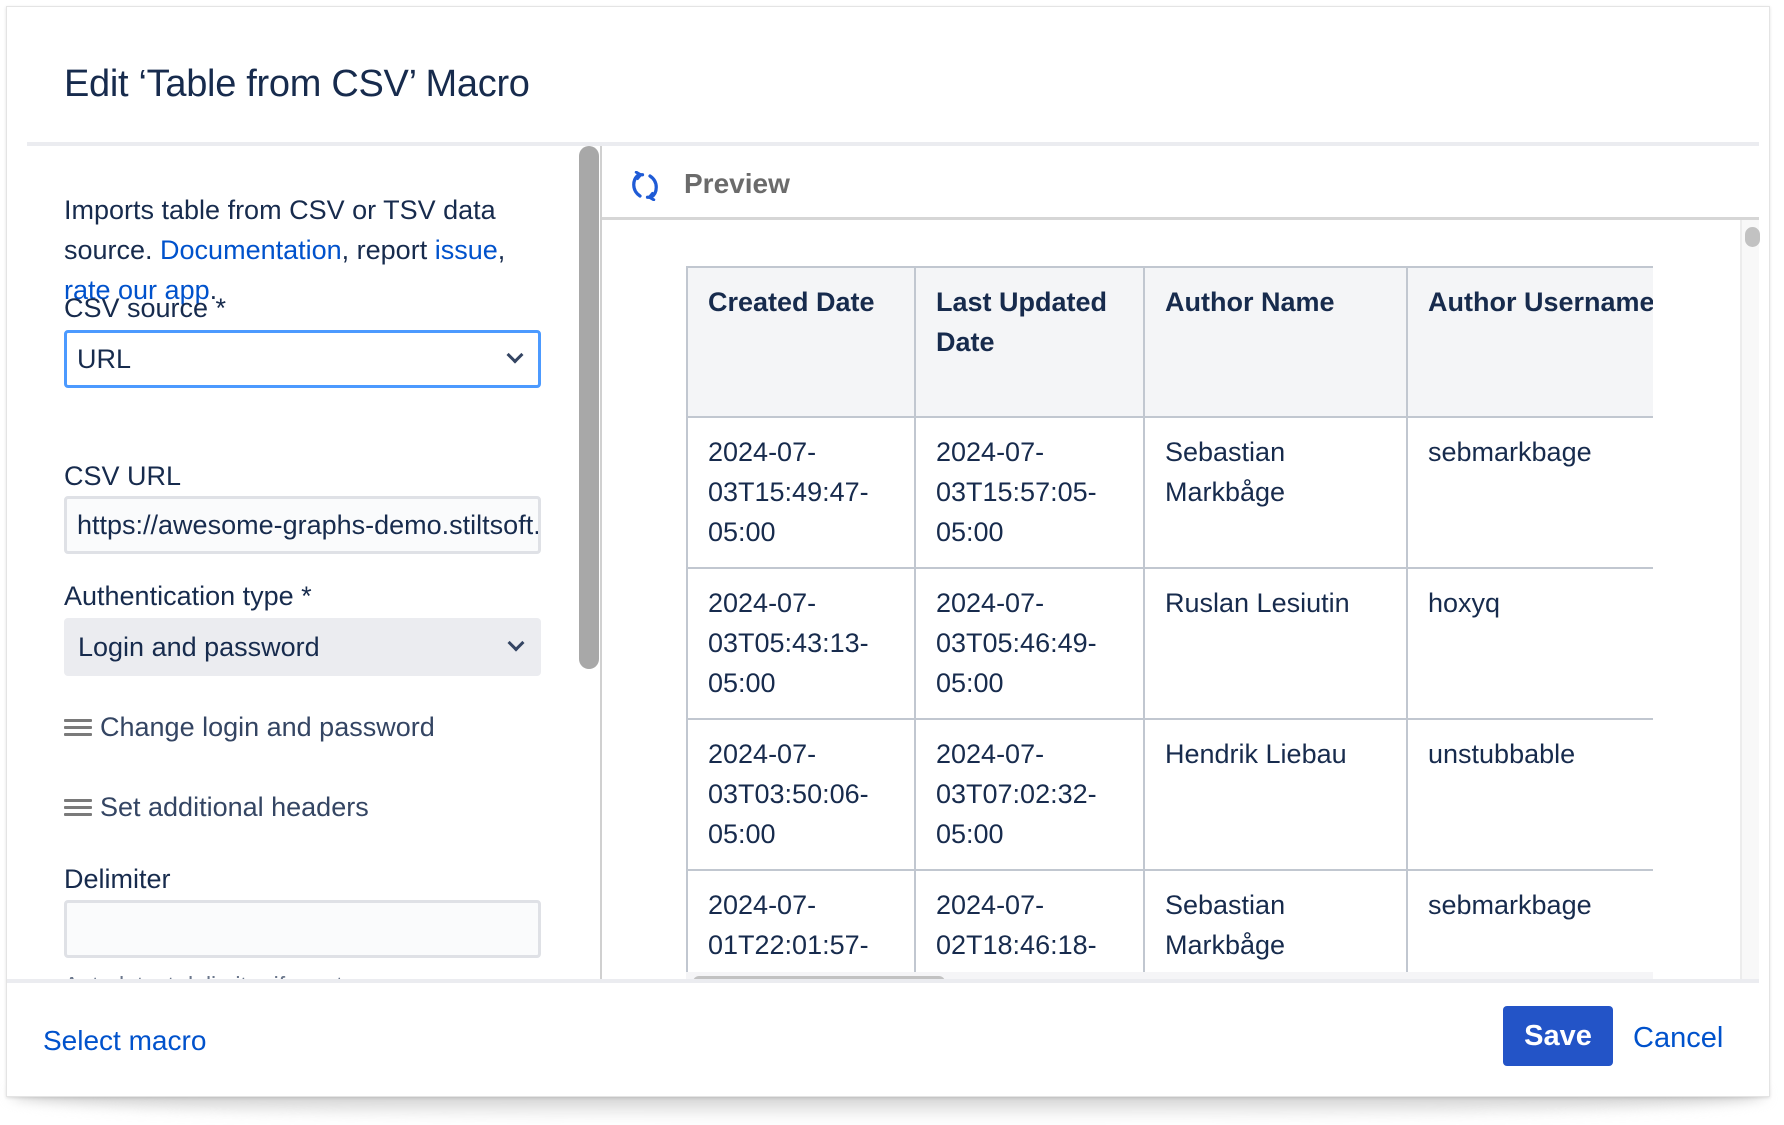 This screenshot has height=1125, width=1784. Describe the element at coordinates (801, 924) in the screenshot. I see `table-cell: 2024-07-01T22:01:57-05:00` at that location.